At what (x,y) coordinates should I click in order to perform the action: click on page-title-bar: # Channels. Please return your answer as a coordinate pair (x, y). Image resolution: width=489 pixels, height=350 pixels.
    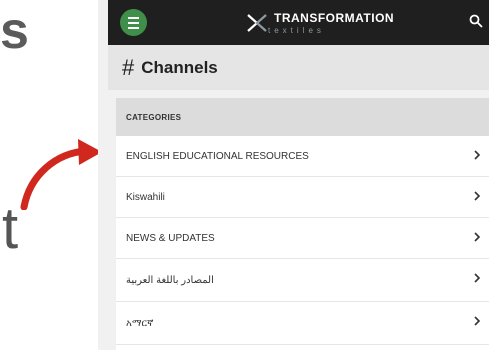
    Looking at the image, I should click on (298, 67).